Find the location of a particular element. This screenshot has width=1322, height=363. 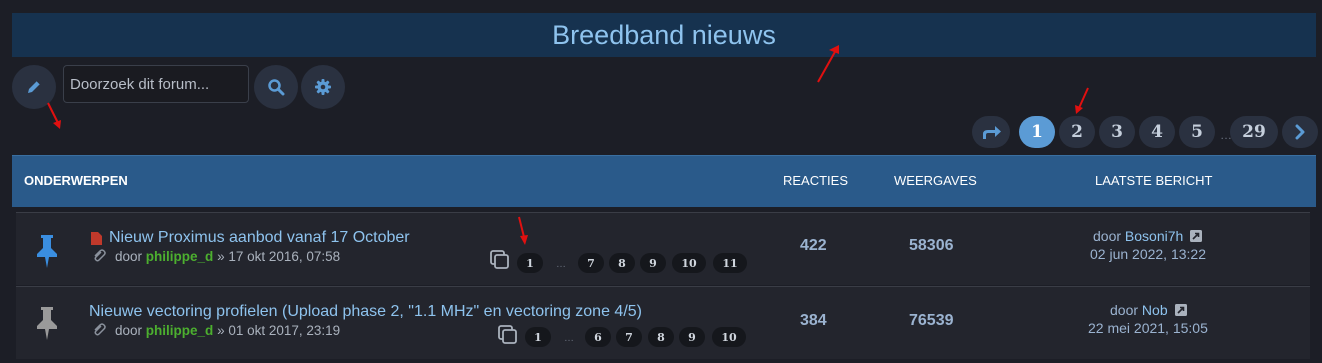

page-5-button: 5 is located at coordinates (1197, 132).